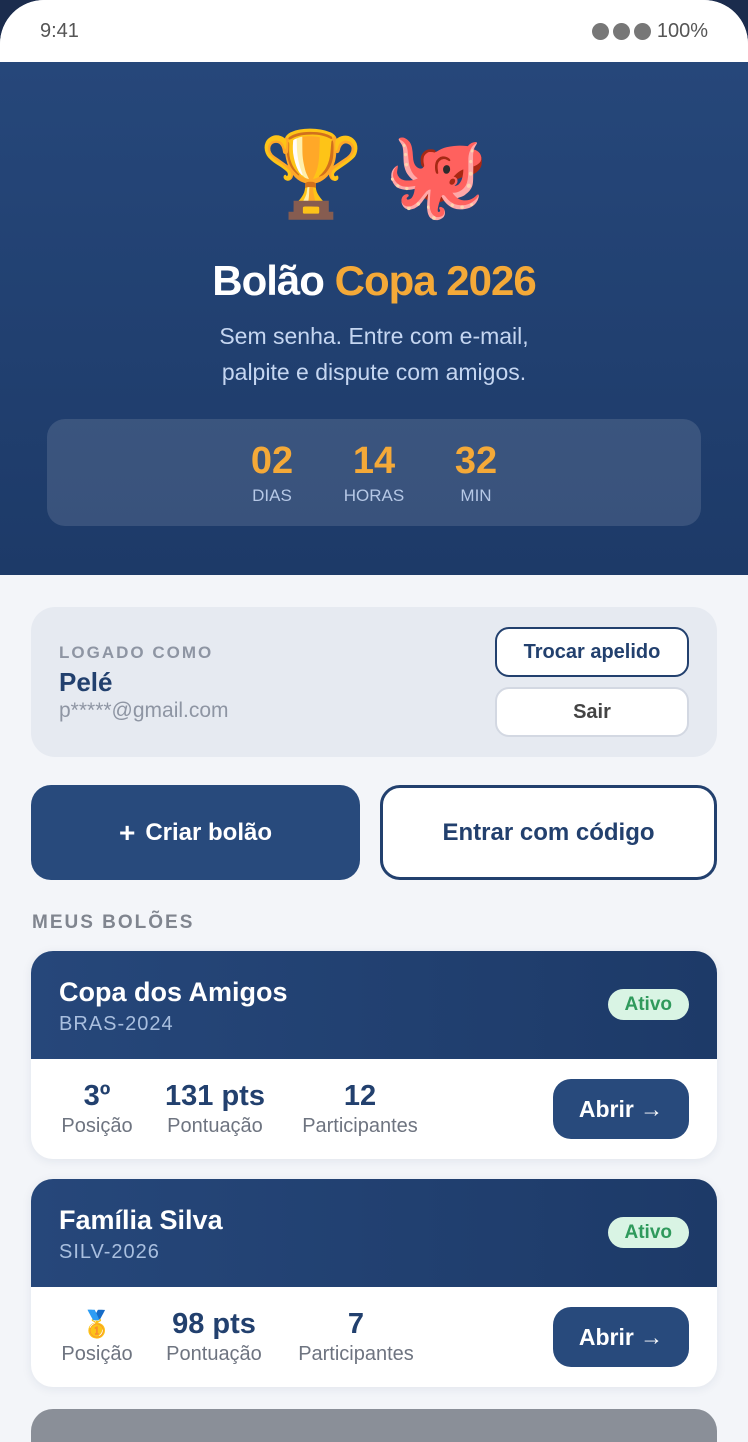 This screenshot has width=748, height=1442. I want to click on countdown-minutes-value: 32, so click(476, 460).